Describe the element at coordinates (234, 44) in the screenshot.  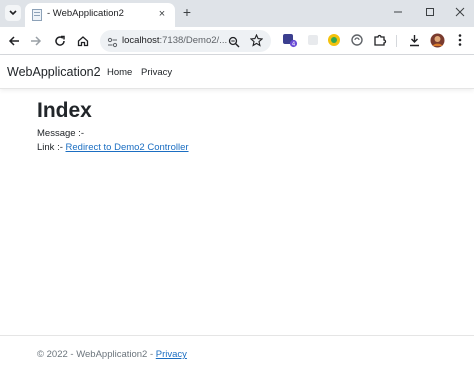
I see `zoom-icon` at that location.